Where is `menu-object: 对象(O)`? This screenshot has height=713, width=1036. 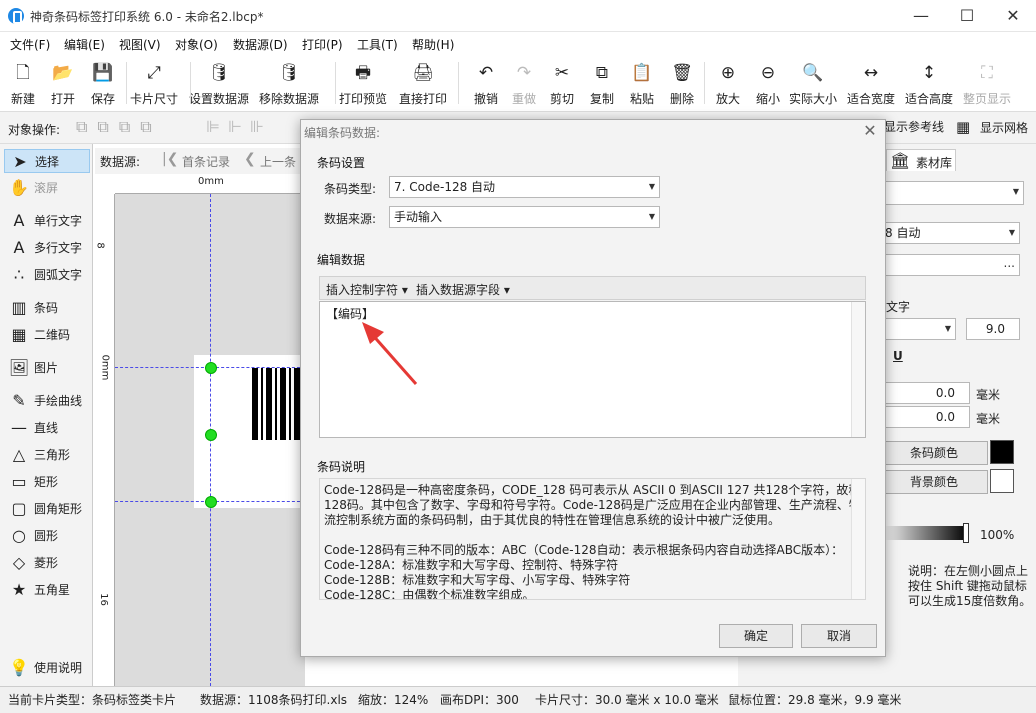
menu-object: 对象(O) is located at coordinates (196, 44).